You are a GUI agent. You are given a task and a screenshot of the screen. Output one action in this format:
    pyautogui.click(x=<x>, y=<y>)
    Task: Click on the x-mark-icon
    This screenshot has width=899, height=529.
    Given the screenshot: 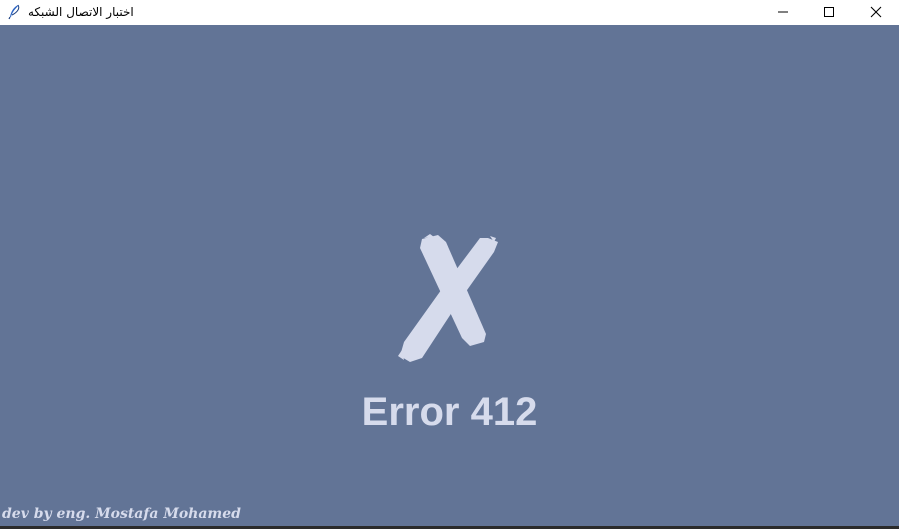 What is the action you would take?
    pyautogui.click(x=450, y=297)
    